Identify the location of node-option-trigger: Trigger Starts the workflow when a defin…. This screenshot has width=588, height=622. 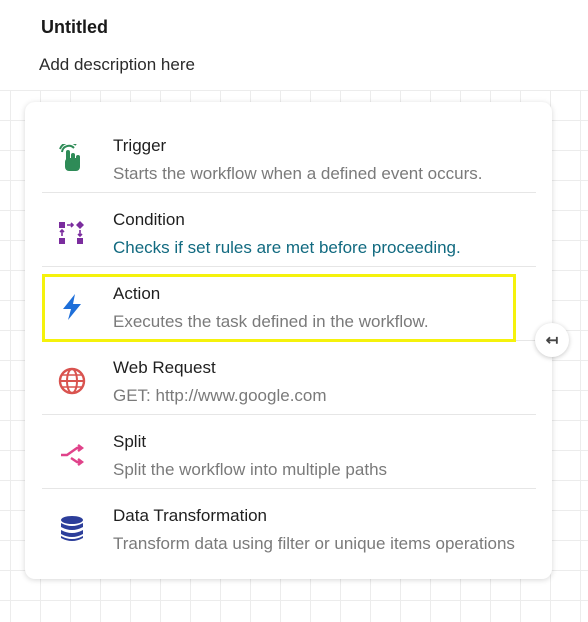
(289, 156).